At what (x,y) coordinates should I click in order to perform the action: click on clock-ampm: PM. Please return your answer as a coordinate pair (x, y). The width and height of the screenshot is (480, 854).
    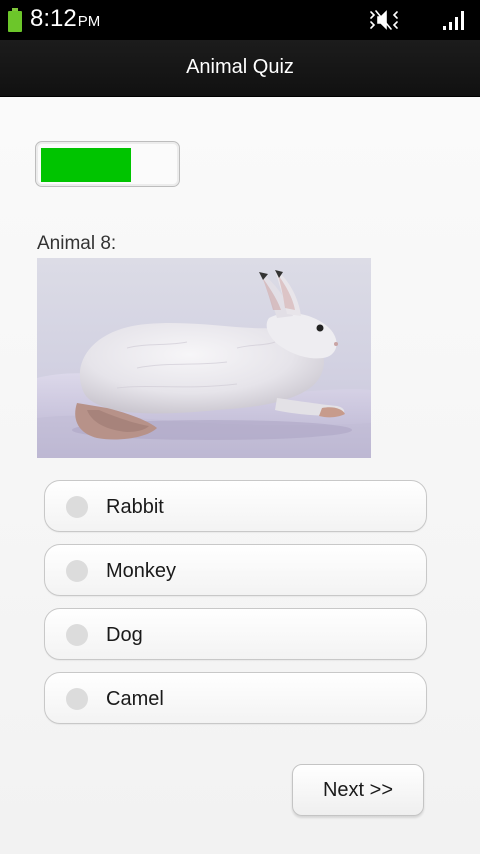
    Looking at the image, I should click on (89, 21).